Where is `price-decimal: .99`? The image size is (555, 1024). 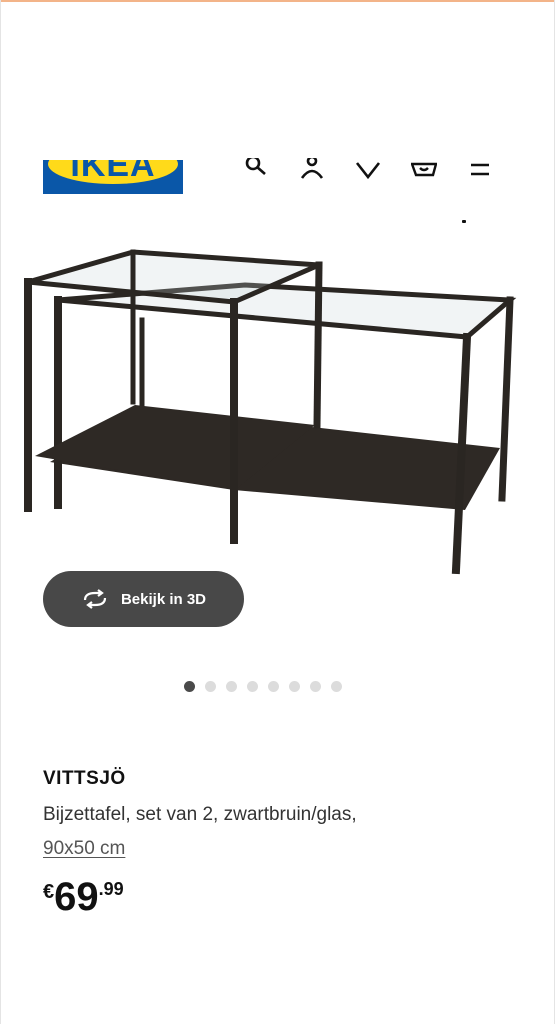 price-decimal: .99 is located at coordinates (111, 889).